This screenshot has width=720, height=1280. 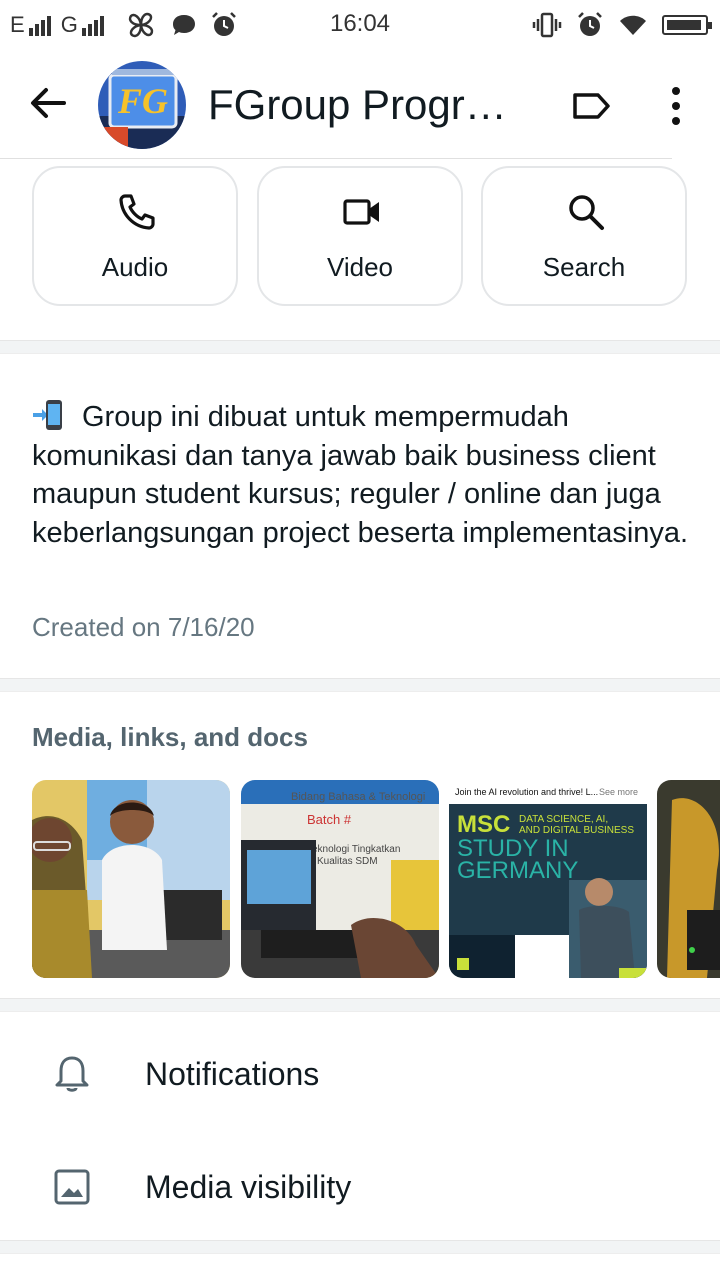 I want to click on media-section-title: Media, links, and docs, so click(x=170, y=737).